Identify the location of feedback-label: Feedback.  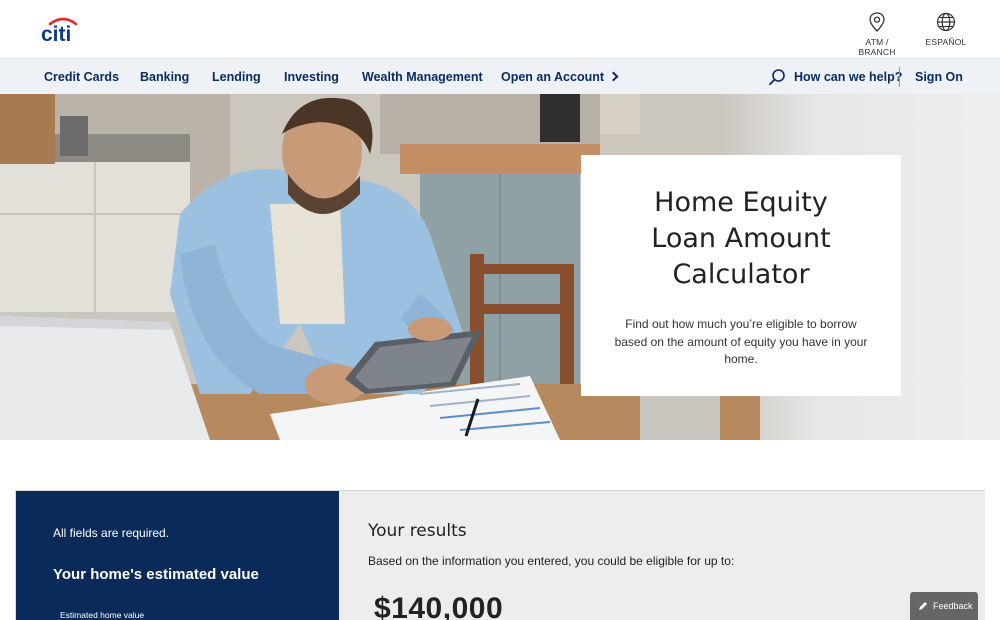
(953, 606).